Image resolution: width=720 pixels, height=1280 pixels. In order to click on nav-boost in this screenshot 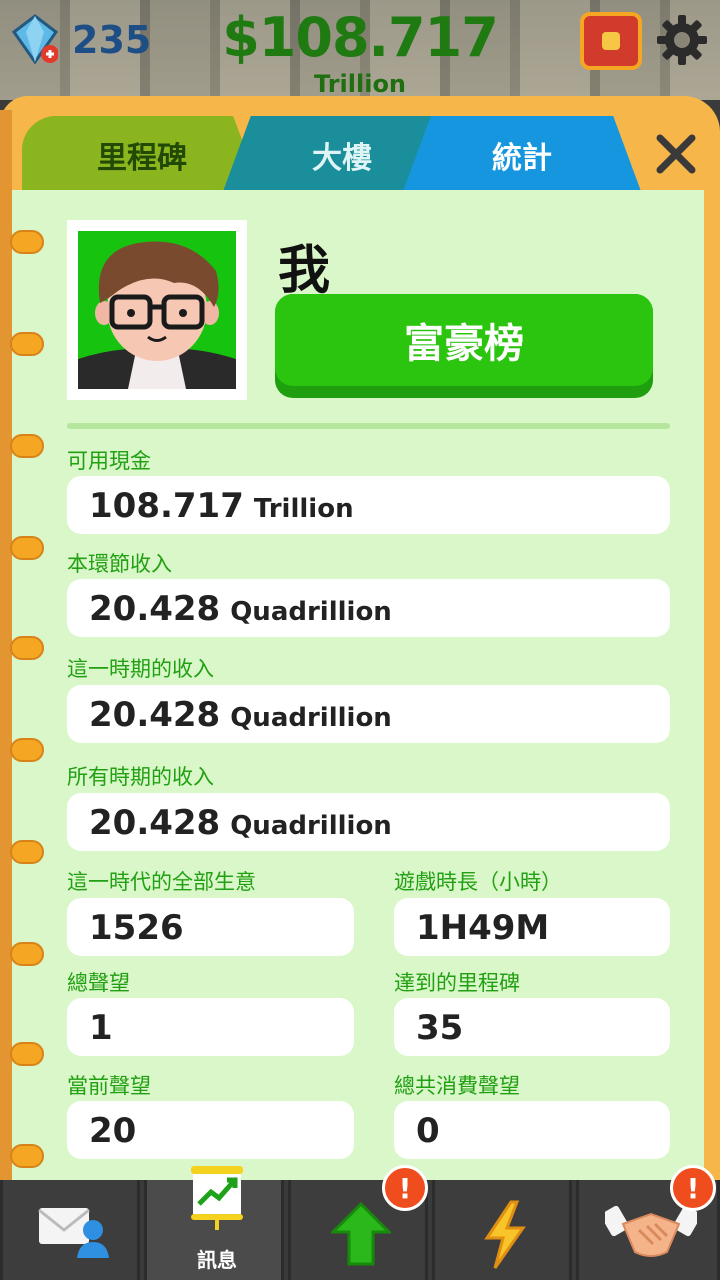, I will do `click(502, 1230)`.